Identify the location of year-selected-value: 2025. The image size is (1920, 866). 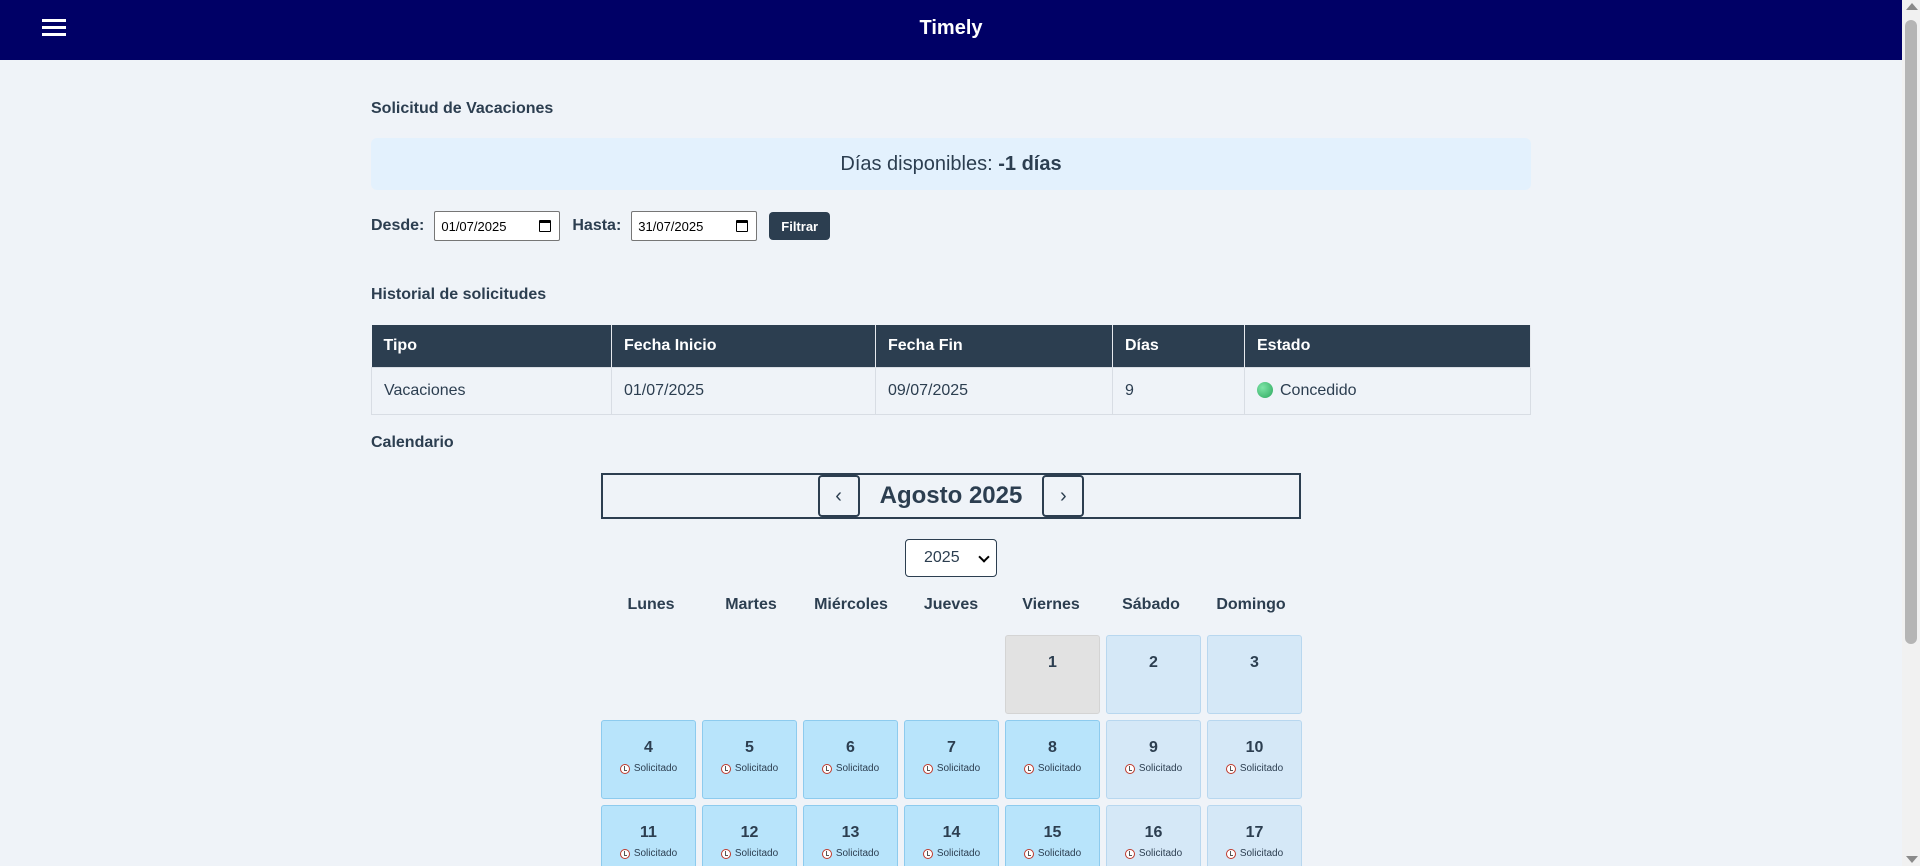
(942, 557).